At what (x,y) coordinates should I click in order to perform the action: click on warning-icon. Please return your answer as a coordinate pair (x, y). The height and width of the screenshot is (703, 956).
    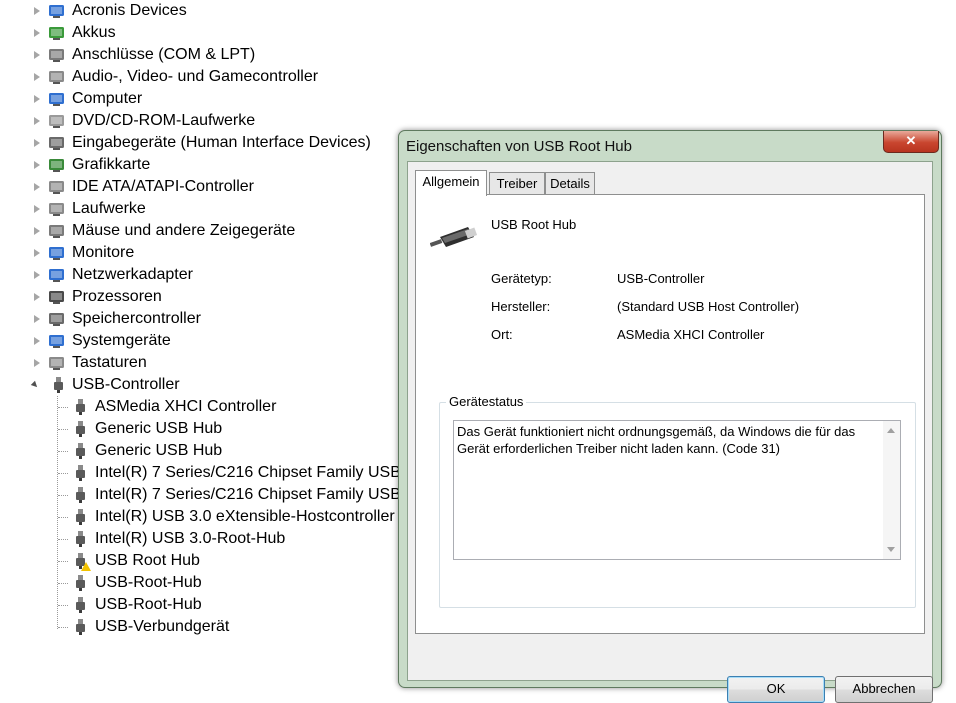
    Looking at the image, I should click on (86, 566).